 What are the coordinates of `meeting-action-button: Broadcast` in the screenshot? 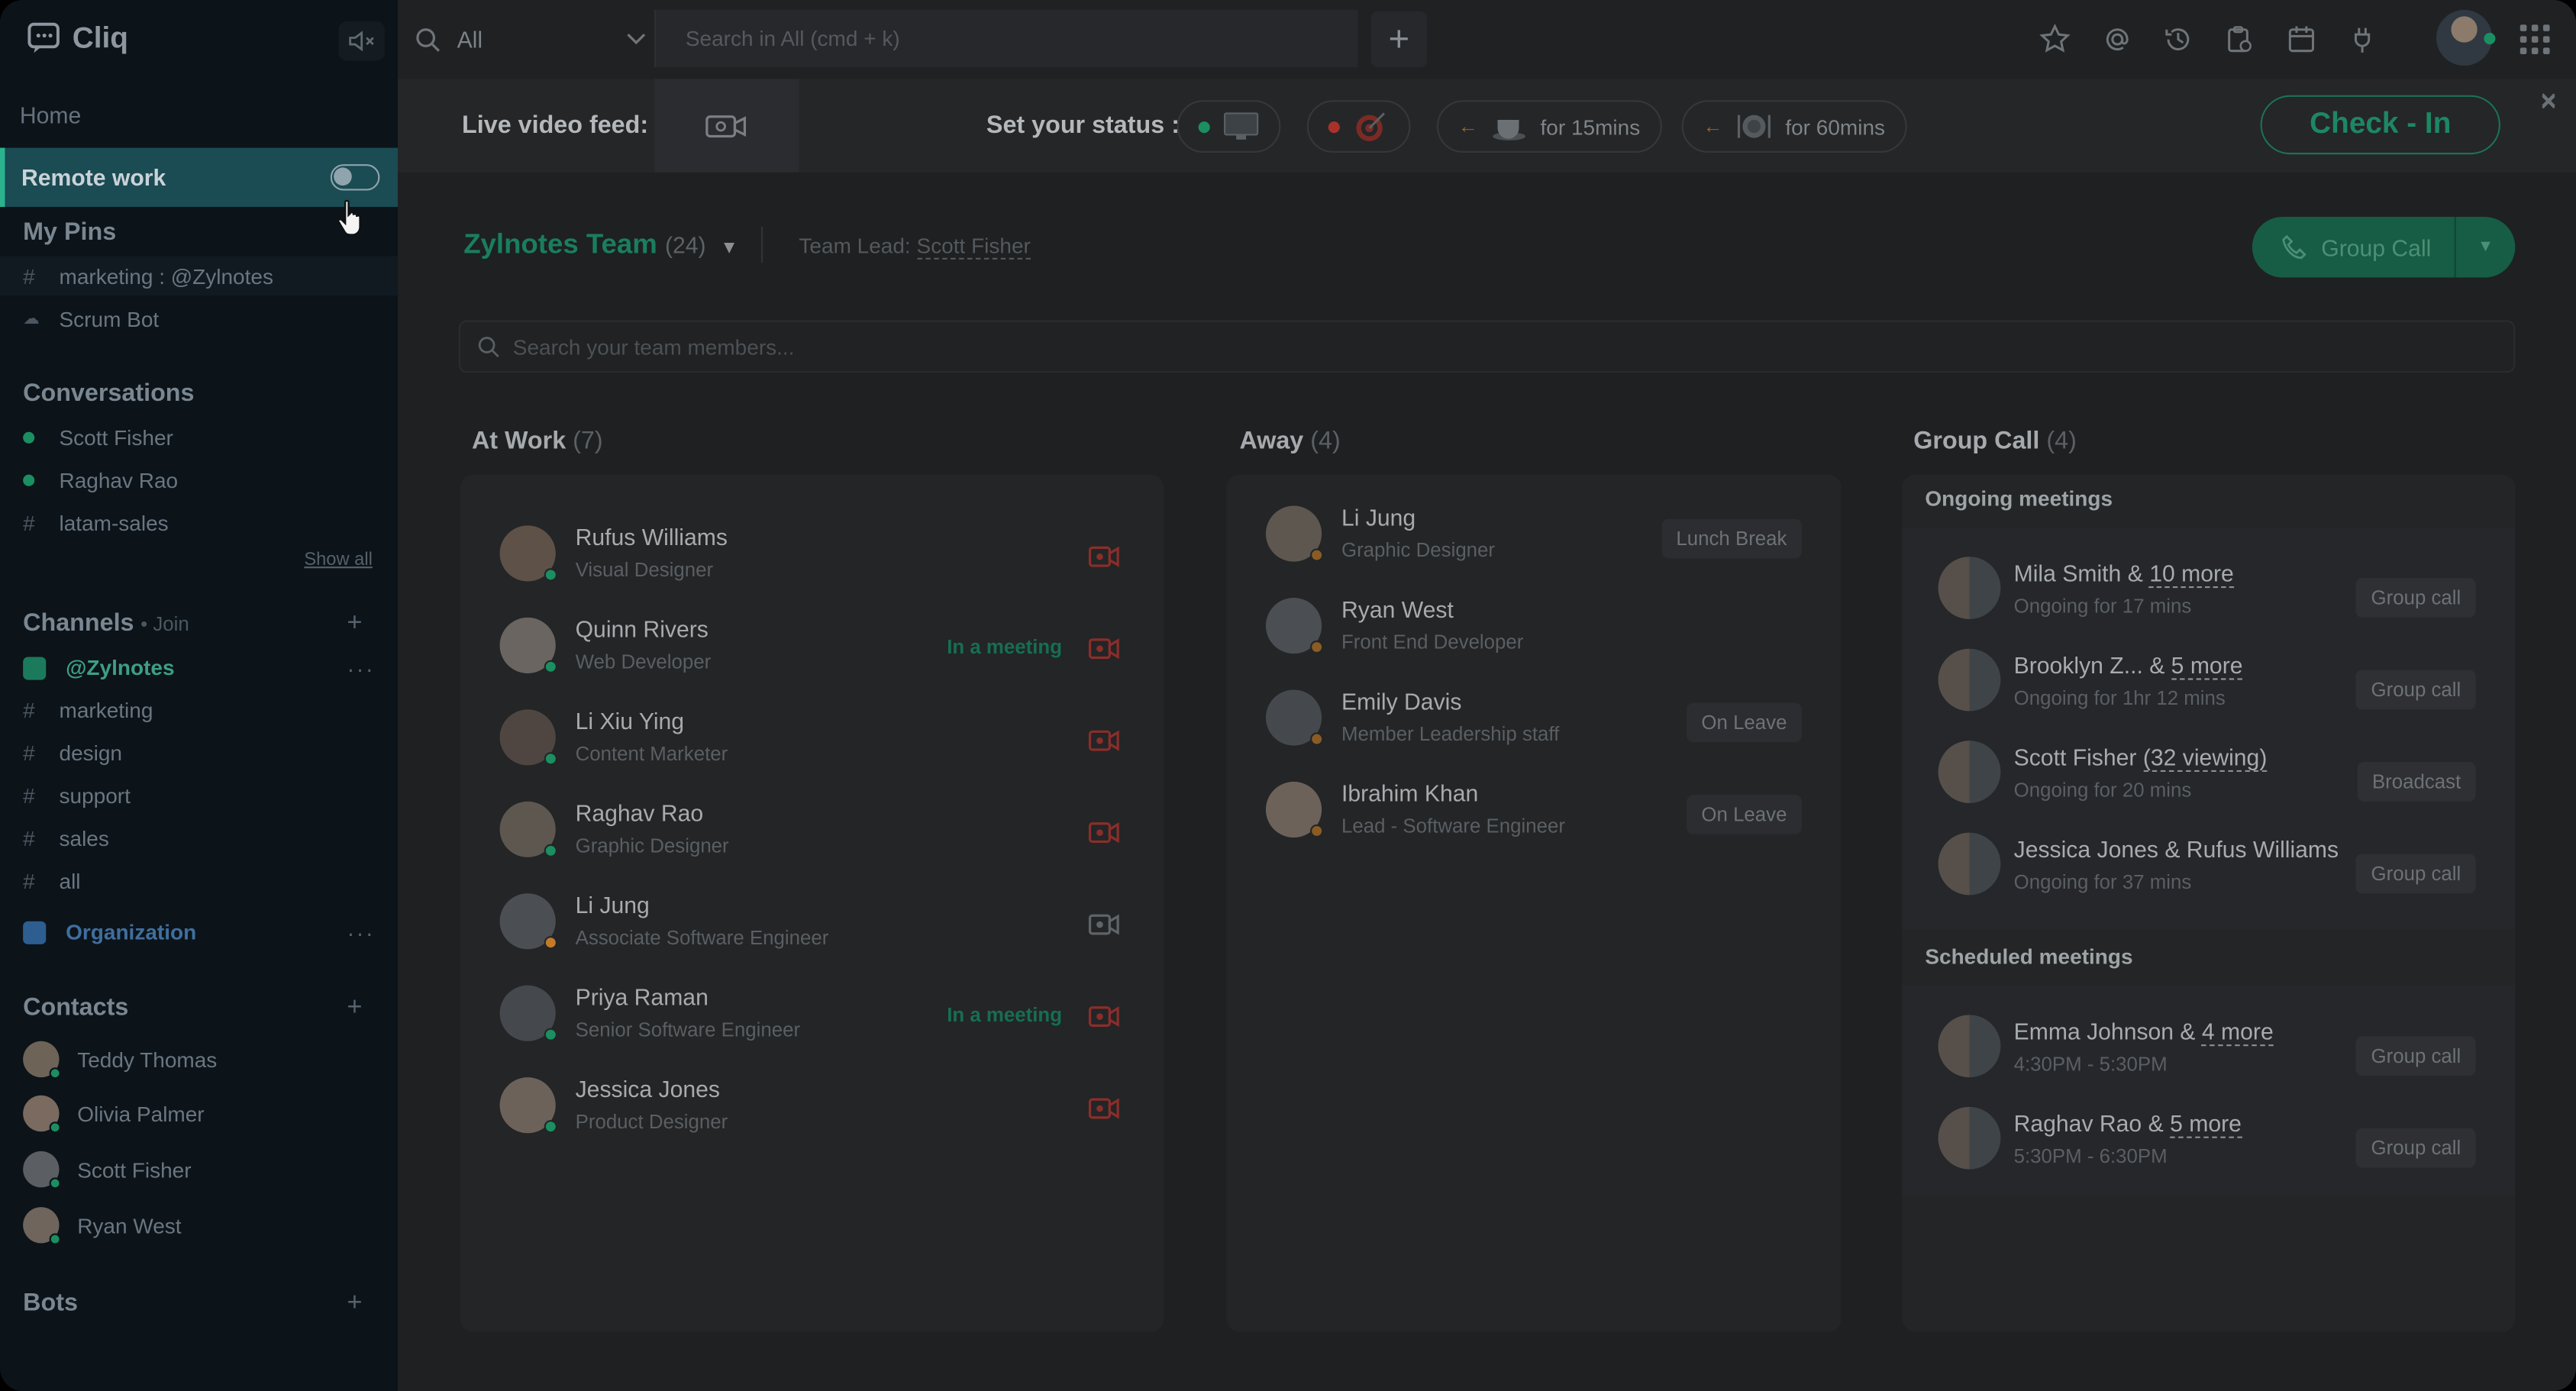 It's located at (2416, 782).